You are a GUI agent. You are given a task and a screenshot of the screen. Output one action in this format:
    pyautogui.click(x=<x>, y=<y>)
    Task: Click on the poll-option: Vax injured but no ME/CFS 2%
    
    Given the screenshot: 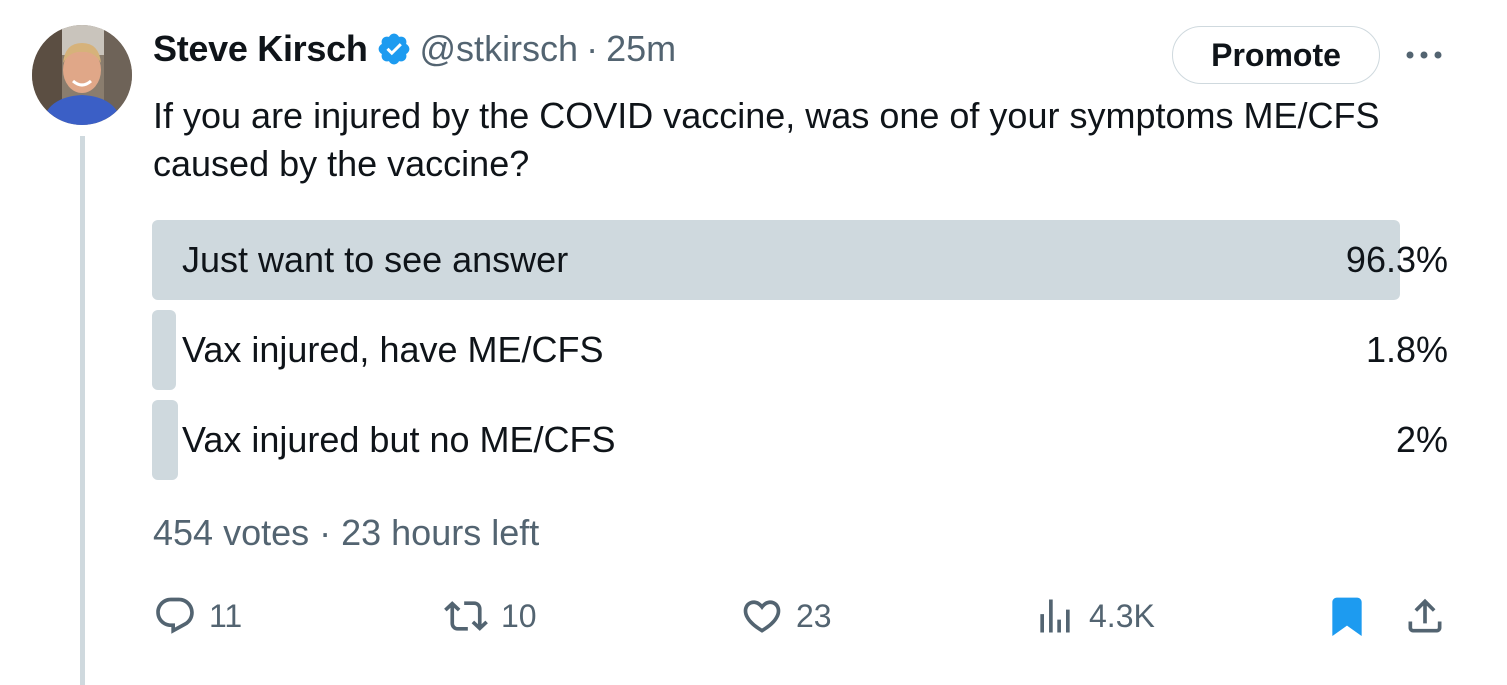 What is the action you would take?
    pyautogui.click(x=800, y=440)
    